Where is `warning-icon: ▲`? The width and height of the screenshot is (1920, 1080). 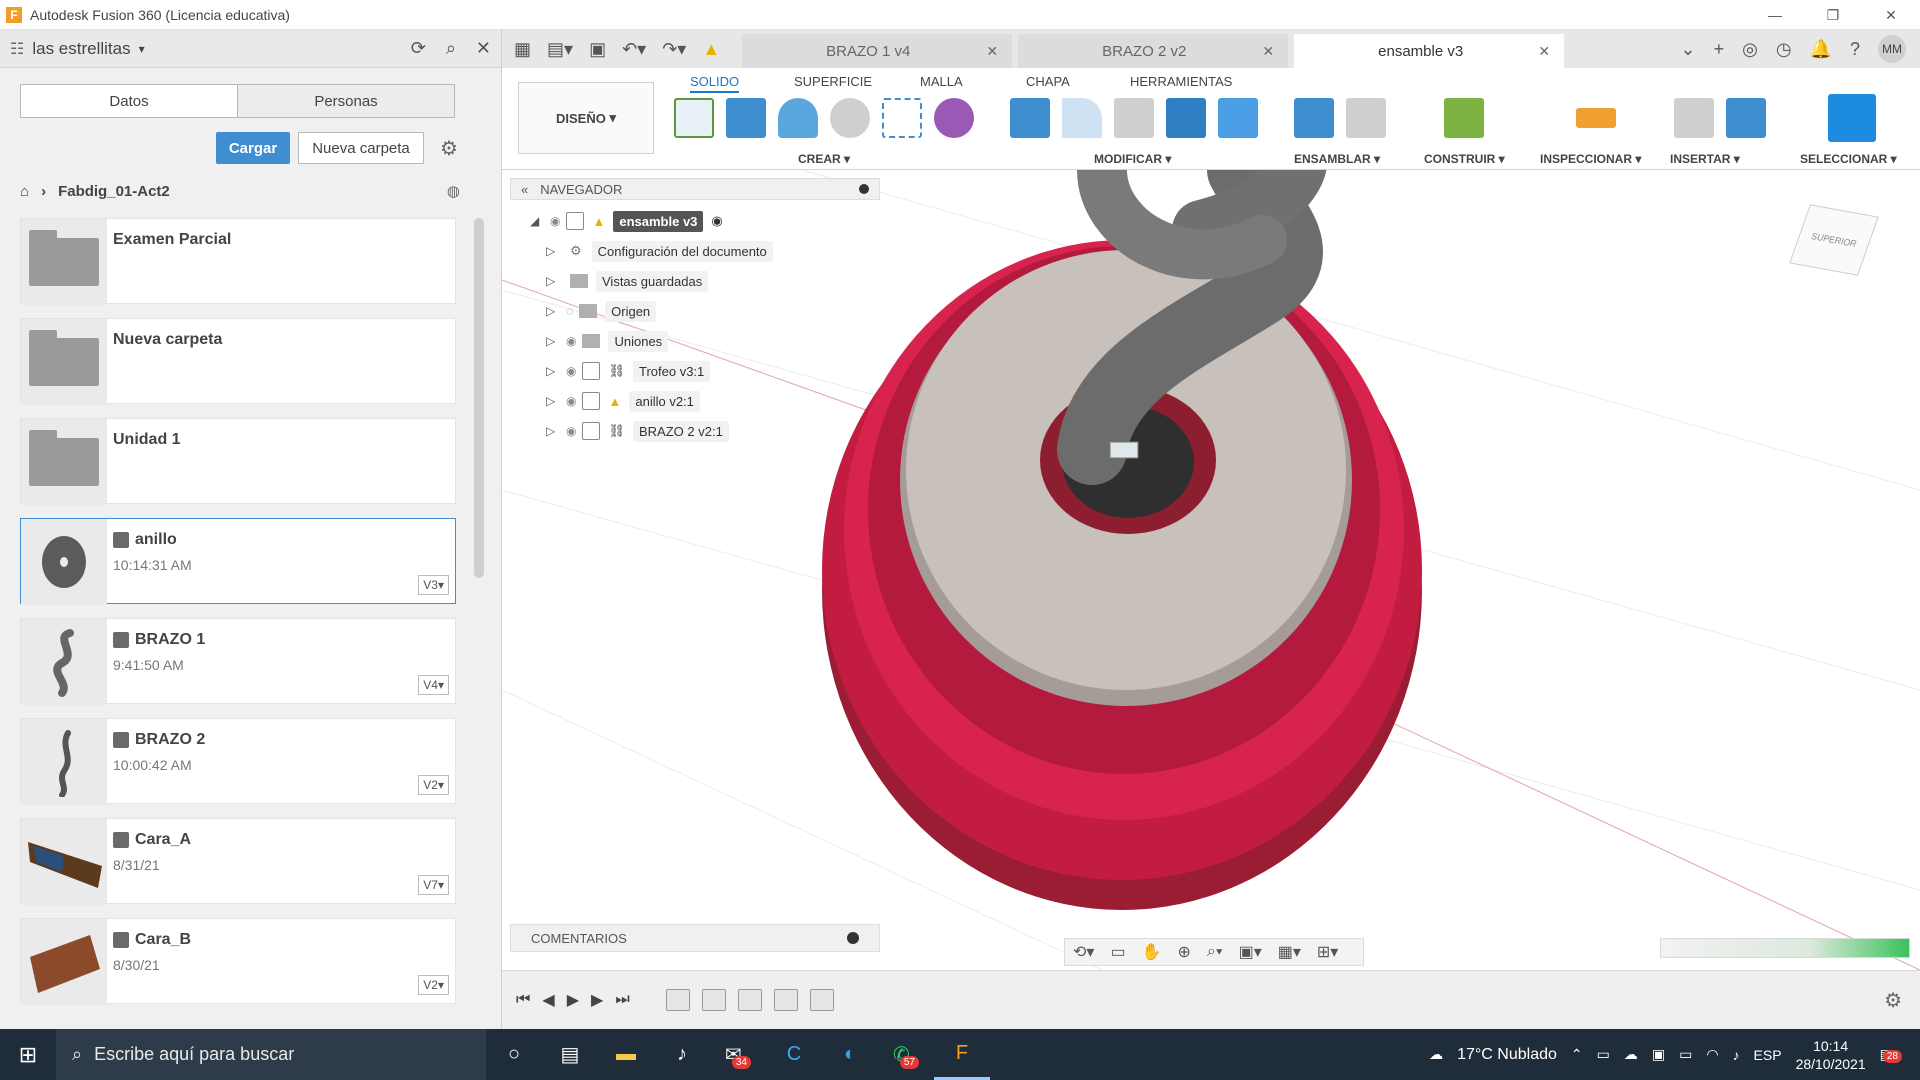
warning-icon: ▲ is located at coordinates (711, 49).